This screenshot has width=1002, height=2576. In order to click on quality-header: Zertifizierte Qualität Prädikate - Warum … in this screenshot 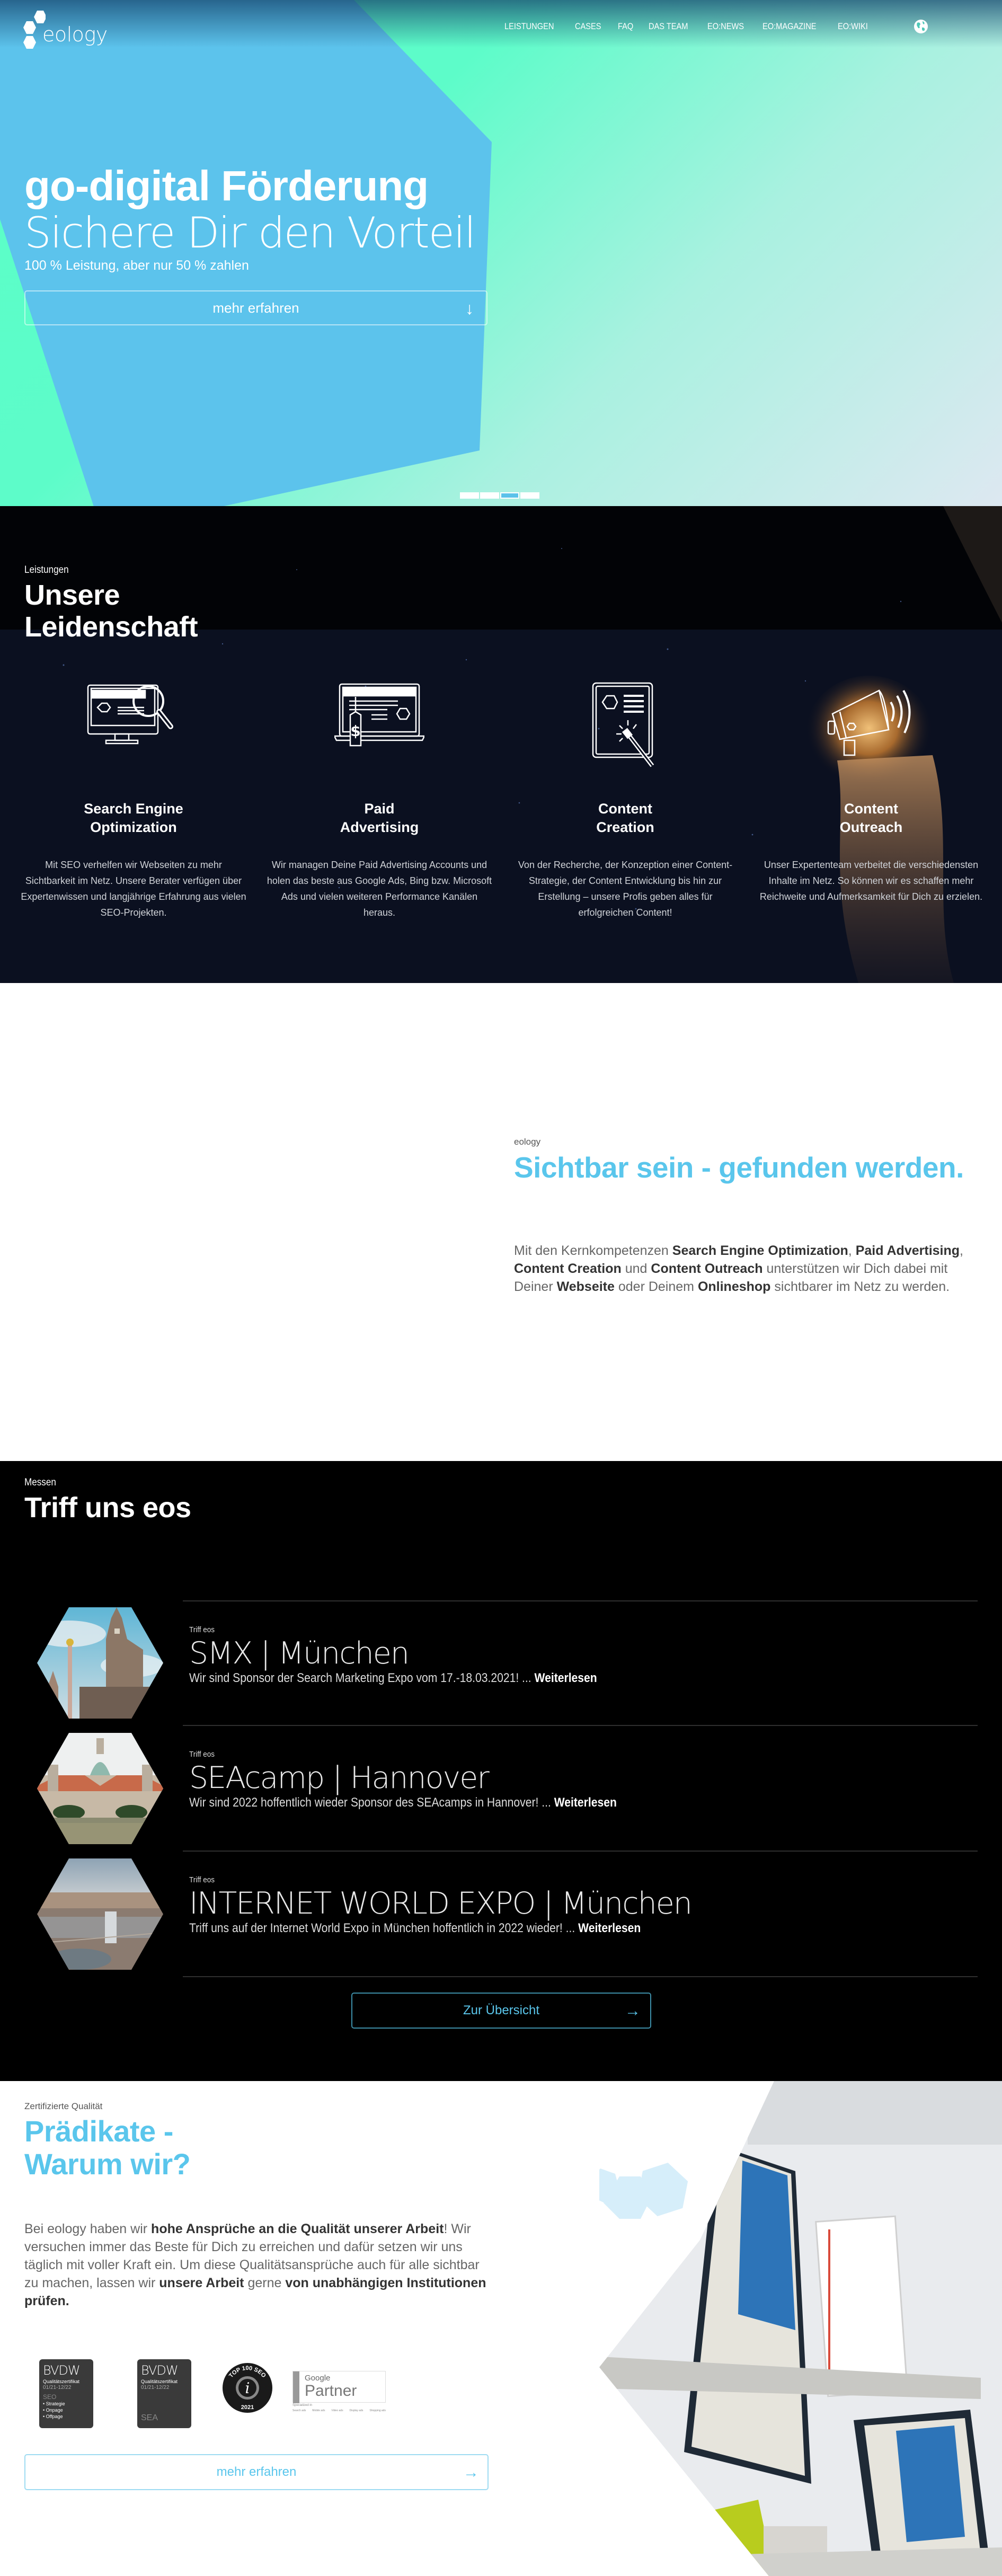, I will do `click(107, 2141)`.